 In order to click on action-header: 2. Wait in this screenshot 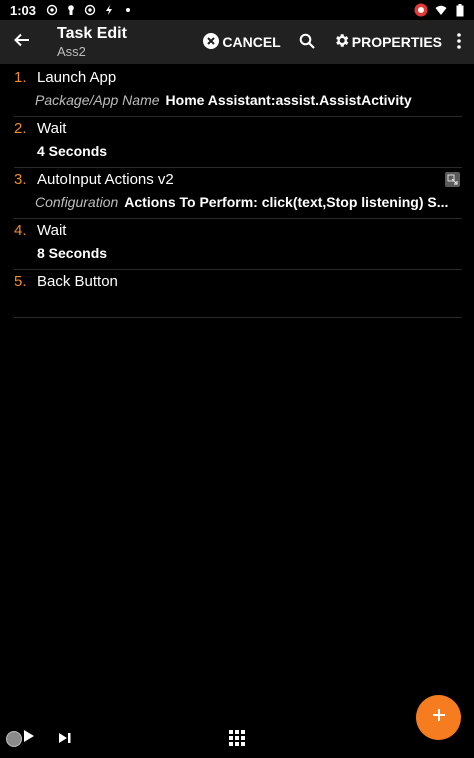, I will do `click(40, 129)`.